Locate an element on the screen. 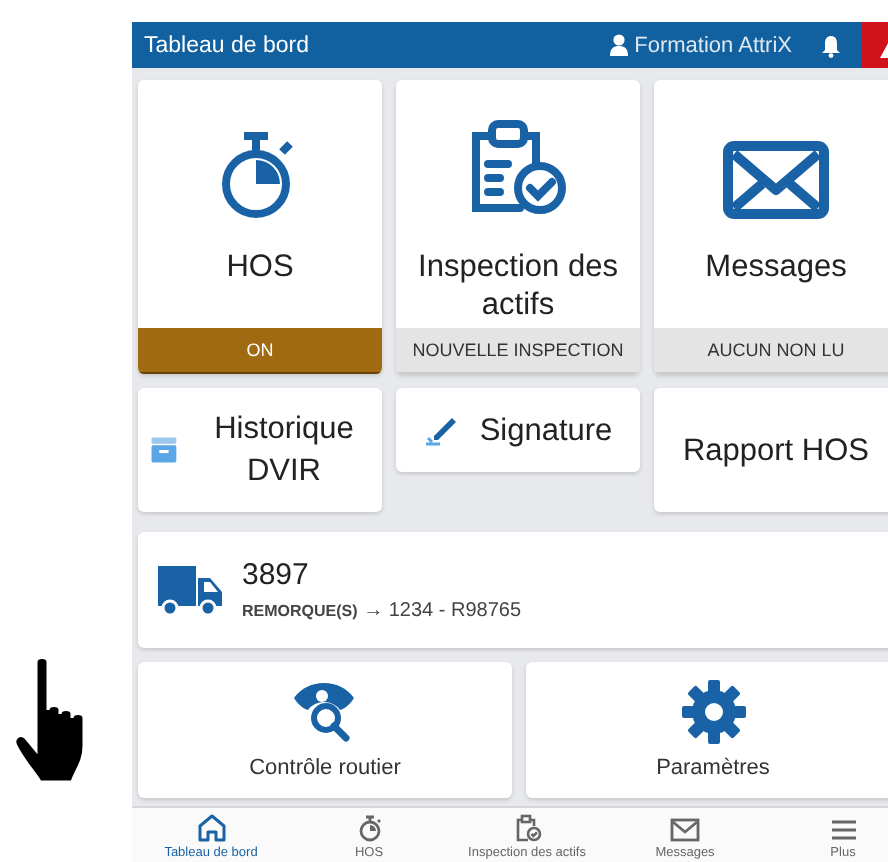 This screenshot has height=862, width=888. tile-status-bar: AUCUN NON LU is located at coordinates (771, 351).